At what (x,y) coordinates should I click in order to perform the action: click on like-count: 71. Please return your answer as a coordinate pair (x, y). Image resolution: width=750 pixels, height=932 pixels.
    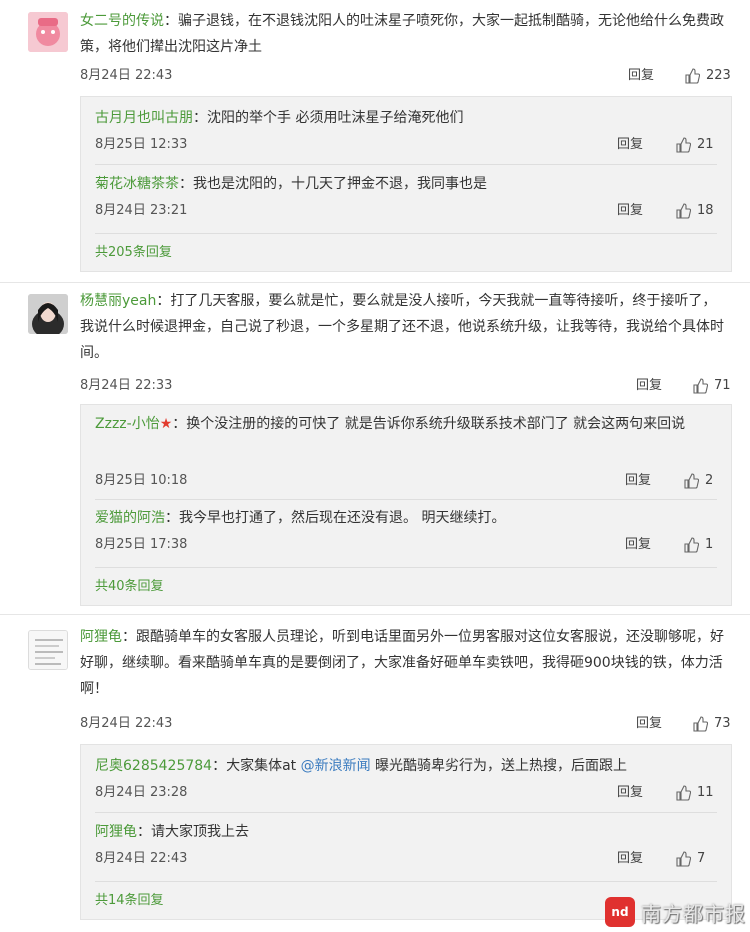
    Looking at the image, I should click on (722, 385).